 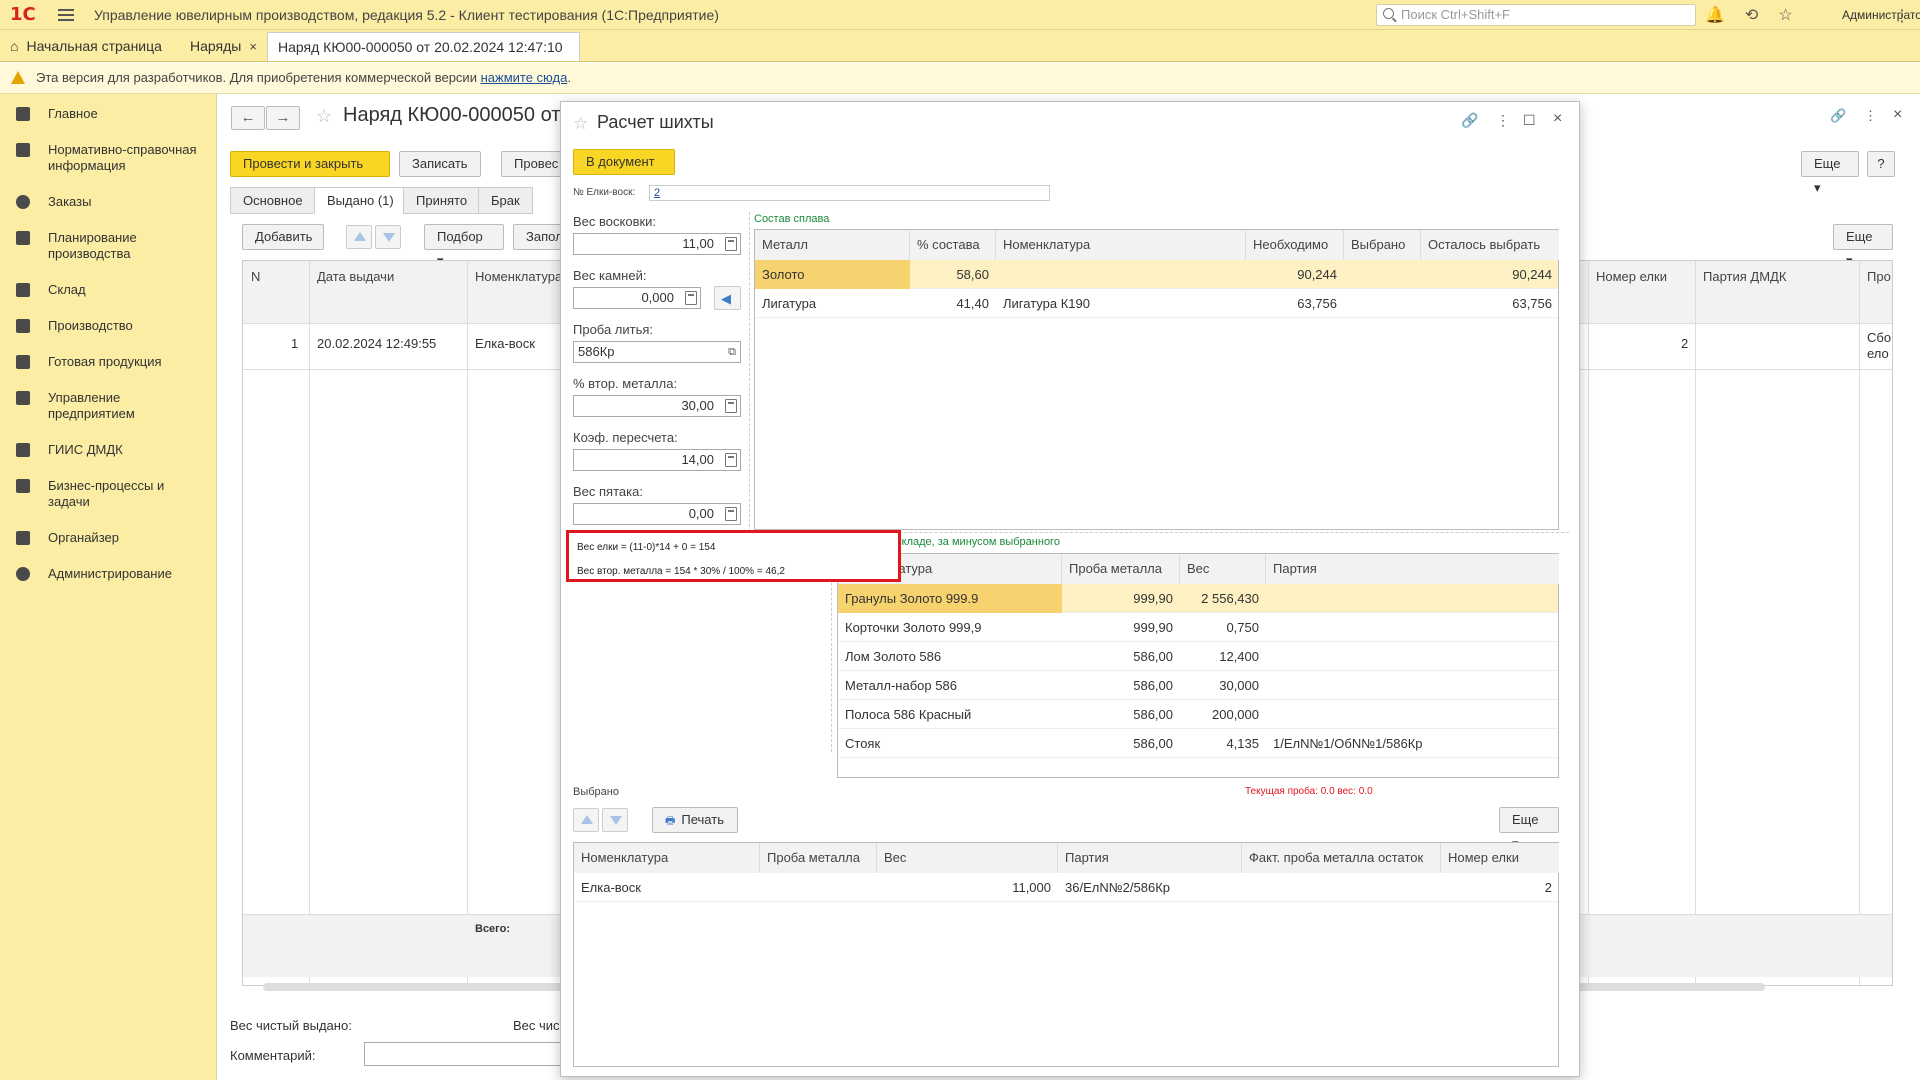 What do you see at coordinates (464, 246) in the screenshot?
I see `pick-button: Подбор ▾` at bounding box center [464, 246].